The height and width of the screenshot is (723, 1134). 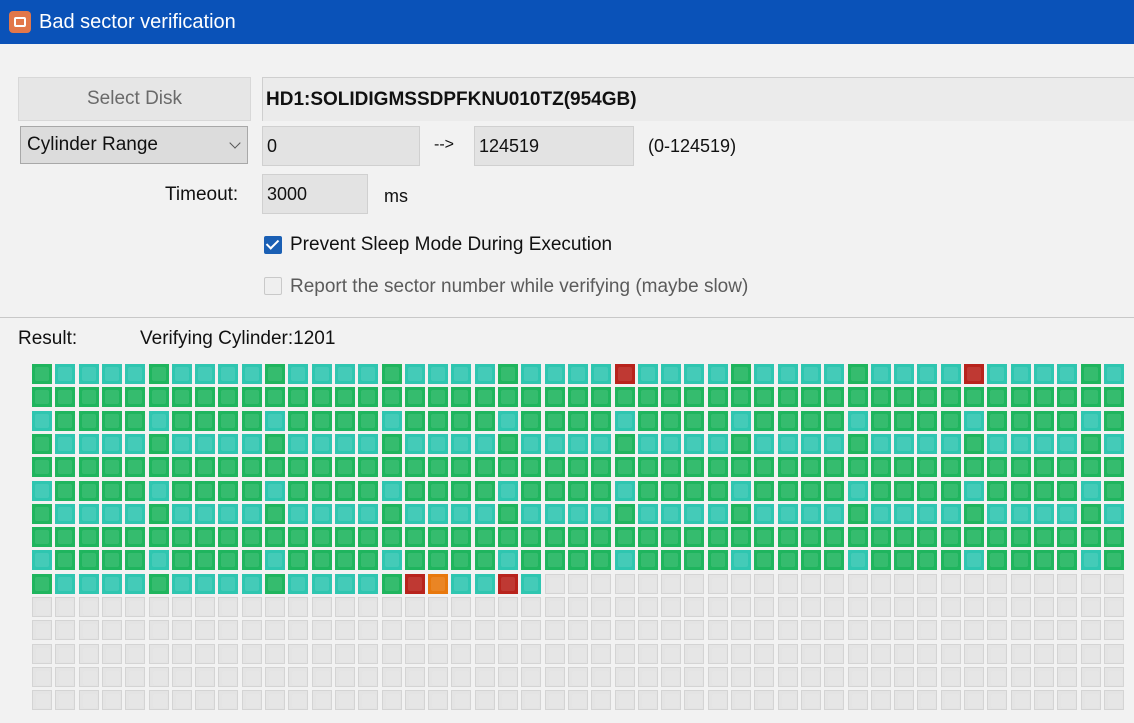 I want to click on disk-field: HD1:SOLIDIGMSSDPFKNU010TZ(954GB), so click(x=698, y=99).